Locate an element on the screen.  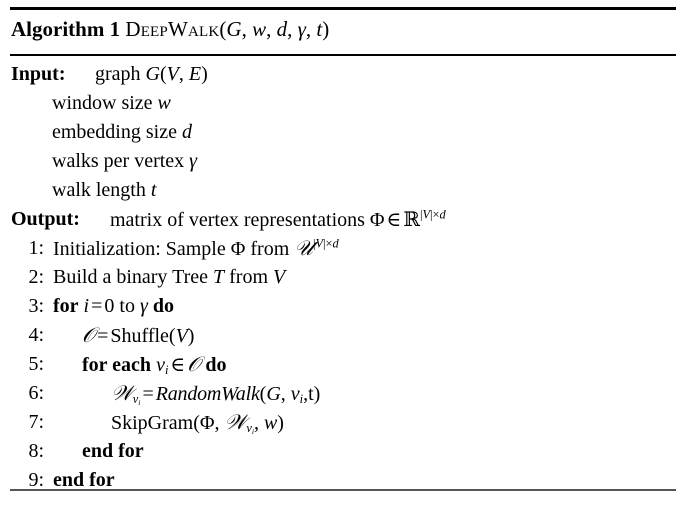
input-line: Input: graph G(V, E) is located at coordinates (343, 74).